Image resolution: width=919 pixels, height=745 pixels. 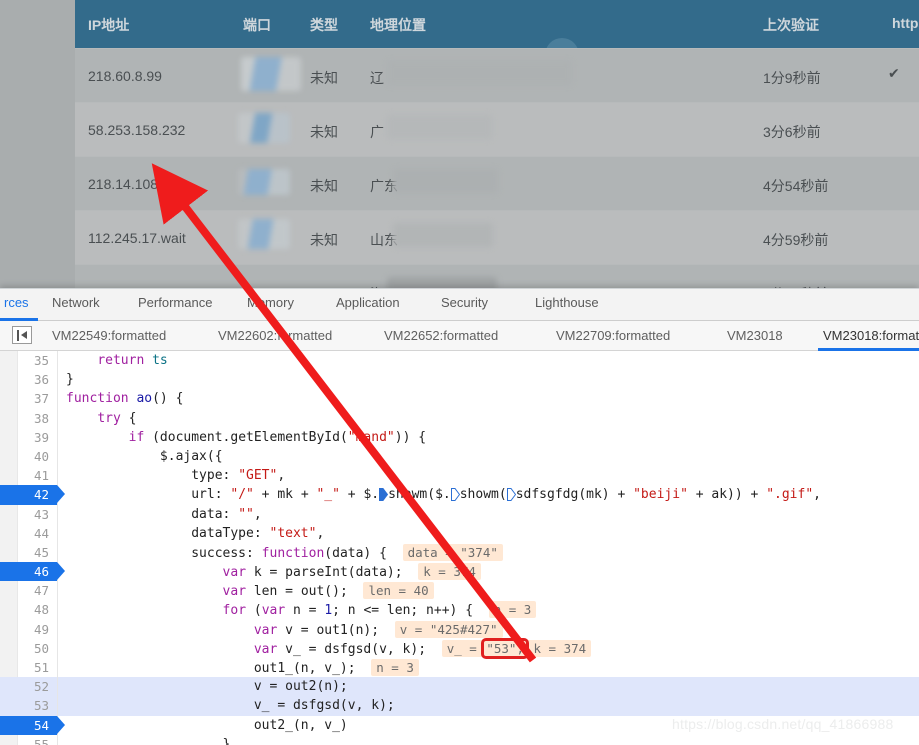 I want to click on column-header-verified: 上次验证, so click(x=791, y=25).